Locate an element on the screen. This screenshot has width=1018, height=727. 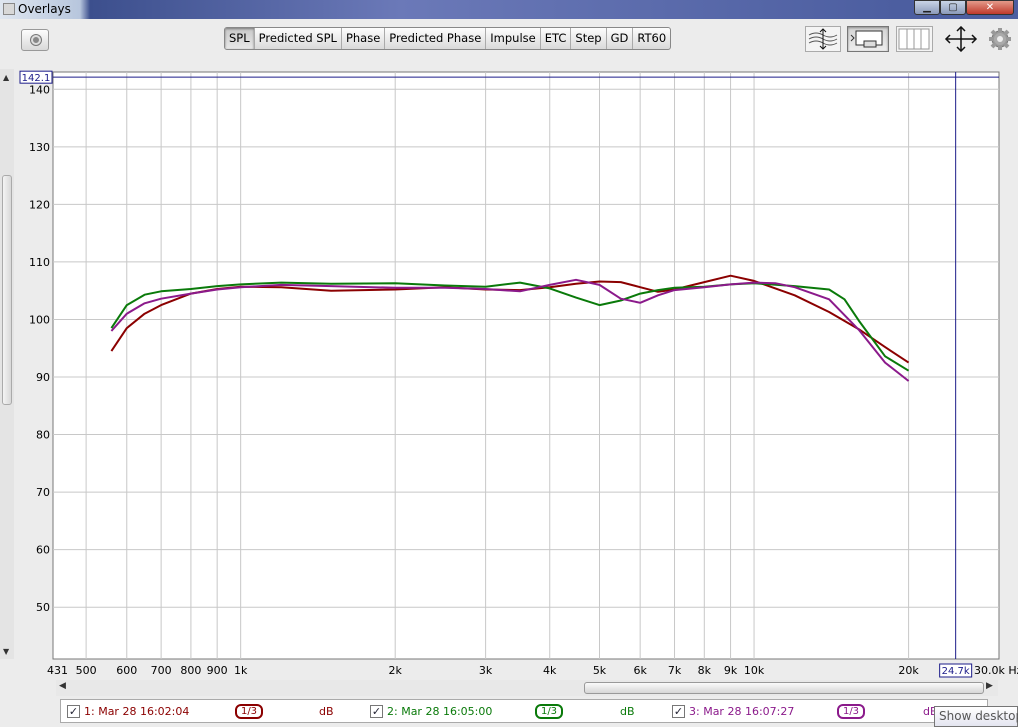
legend-label: 3: Mar 28 16:07:27 is located at coordinates (742, 711).